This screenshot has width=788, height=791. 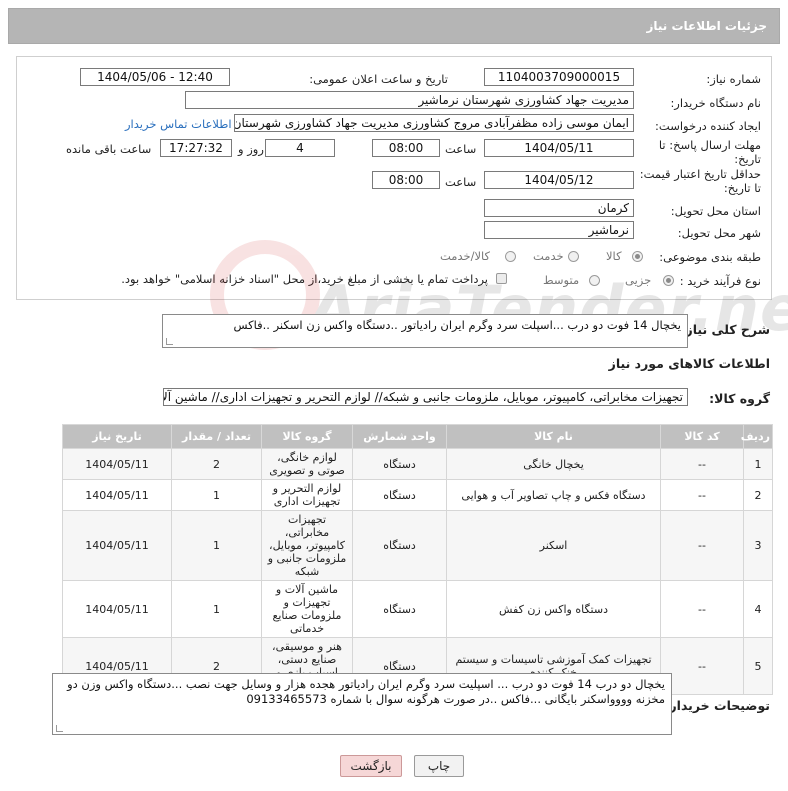 I want to click on cell-name: اسکنر, so click(x=553, y=545).